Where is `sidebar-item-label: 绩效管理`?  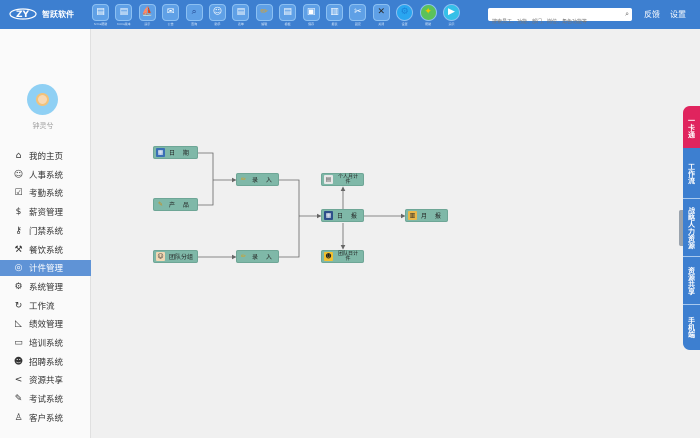
sidebar-item-label: 绩效管理 is located at coordinates (46, 325).